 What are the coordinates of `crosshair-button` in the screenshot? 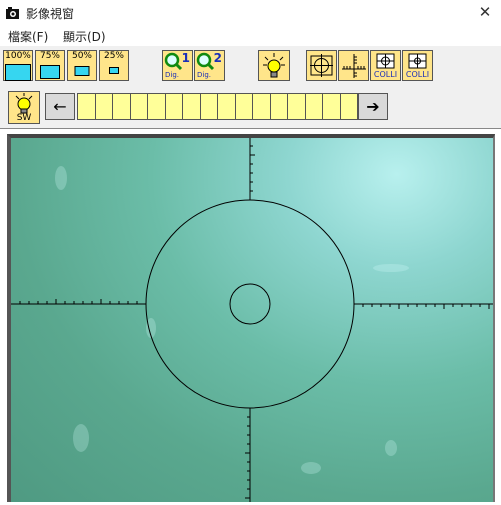 It's located at (321, 65).